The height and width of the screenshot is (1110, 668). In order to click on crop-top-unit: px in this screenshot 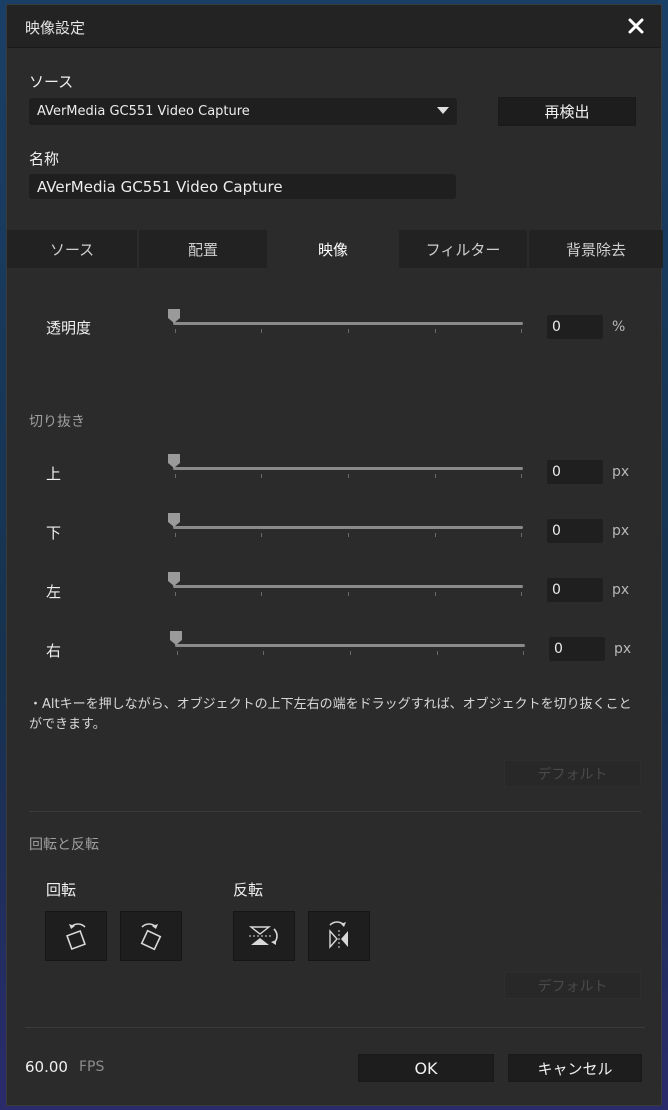, I will do `click(621, 472)`.